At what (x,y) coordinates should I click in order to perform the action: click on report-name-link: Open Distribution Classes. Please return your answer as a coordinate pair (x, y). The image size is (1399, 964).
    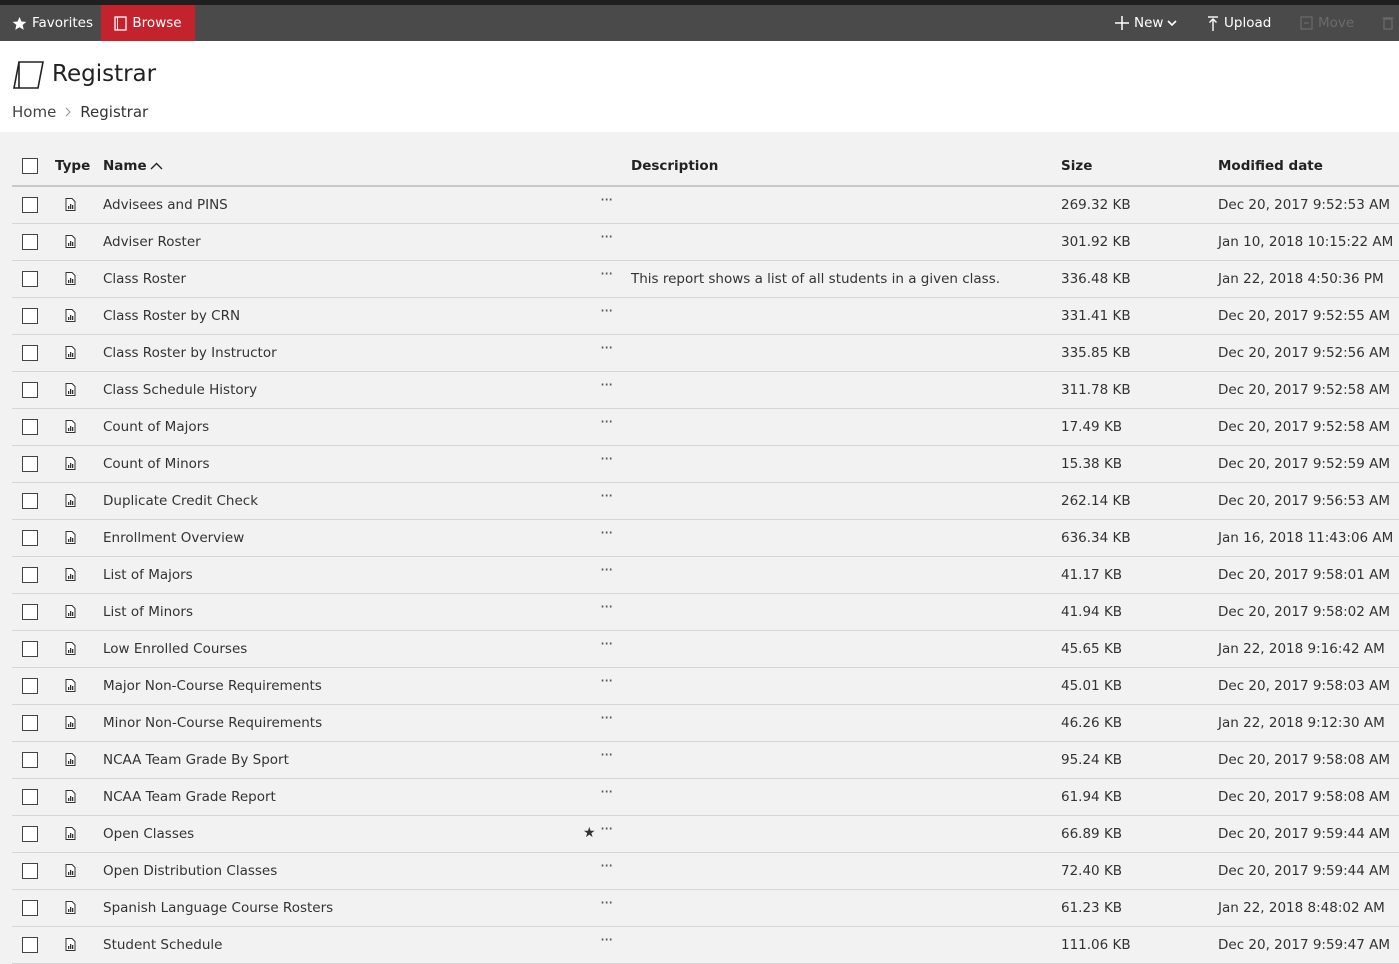
    Looking at the image, I should click on (190, 871).